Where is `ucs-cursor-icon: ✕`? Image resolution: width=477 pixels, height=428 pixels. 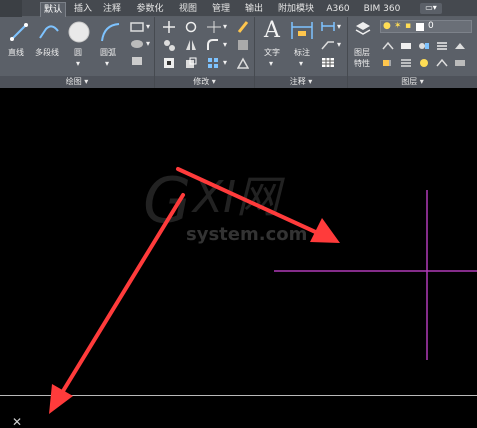
ucs-cursor-icon: ✕ is located at coordinates (17, 421).